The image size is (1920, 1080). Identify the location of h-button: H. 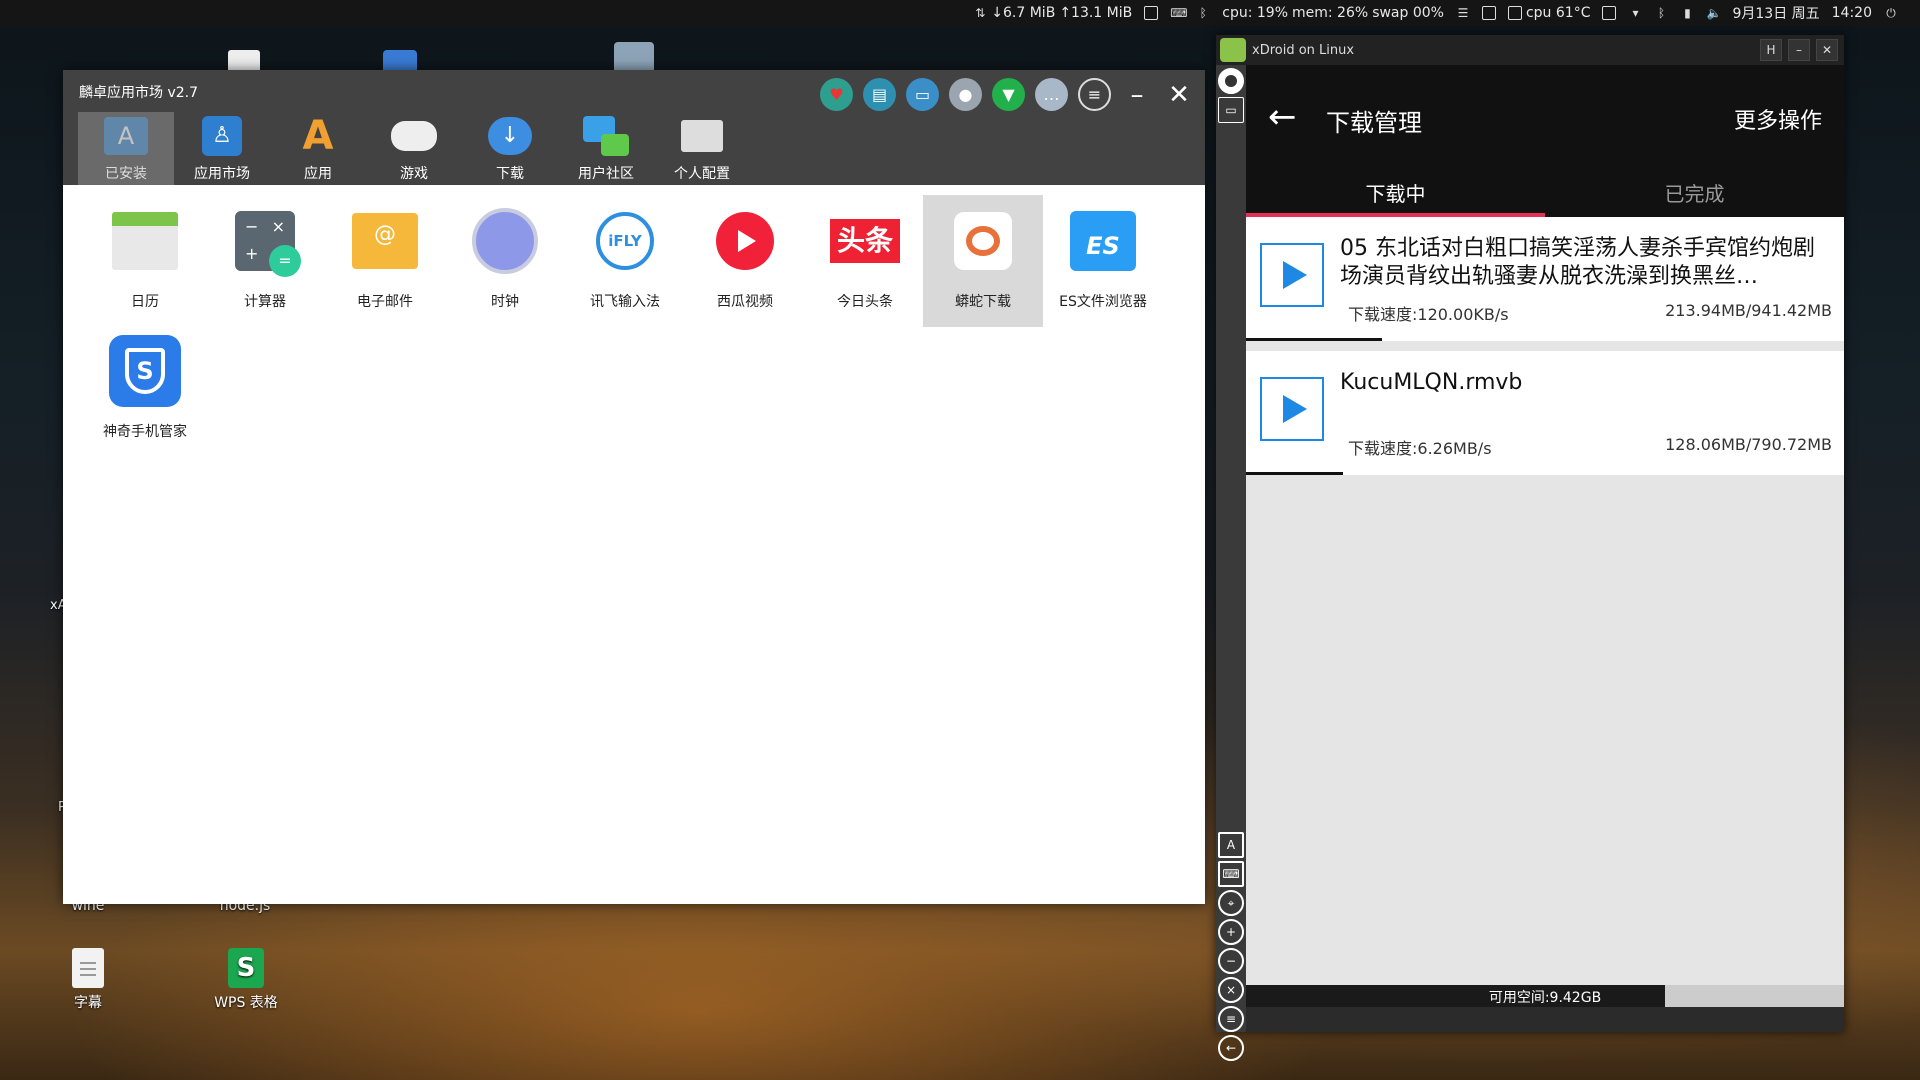
(1771, 50).